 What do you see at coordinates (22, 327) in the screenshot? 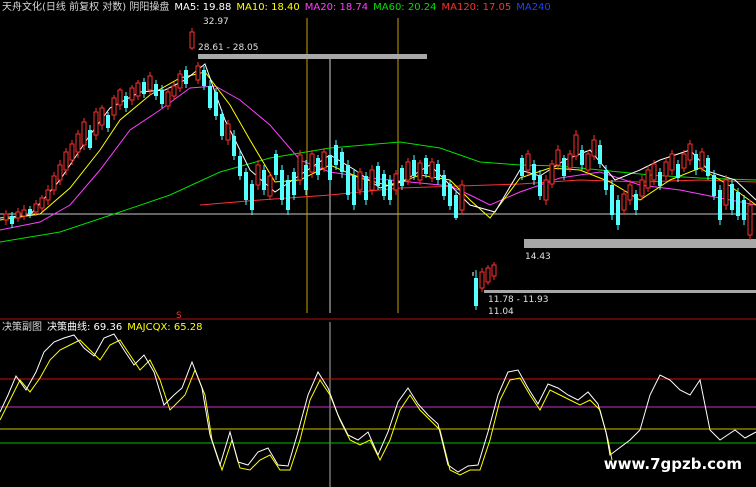
I see `sub-title: 决策副图` at bounding box center [22, 327].